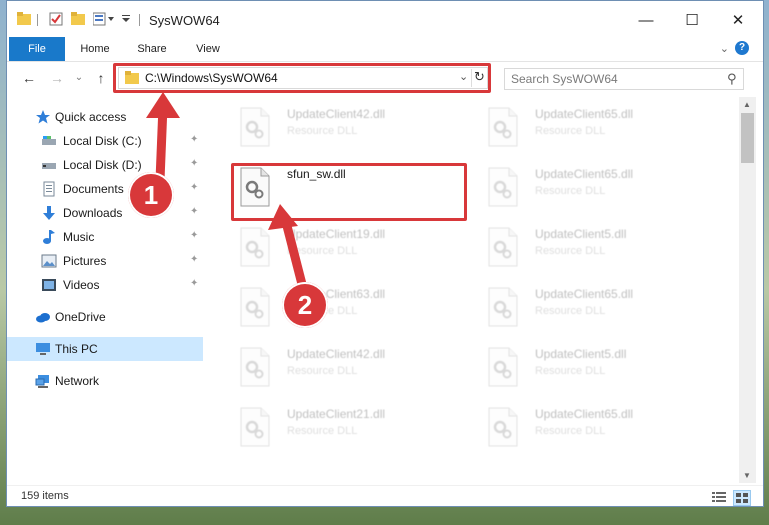 Image resolution: width=769 pixels, height=525 pixels. I want to click on annotation-arrows, so click(227, 193).